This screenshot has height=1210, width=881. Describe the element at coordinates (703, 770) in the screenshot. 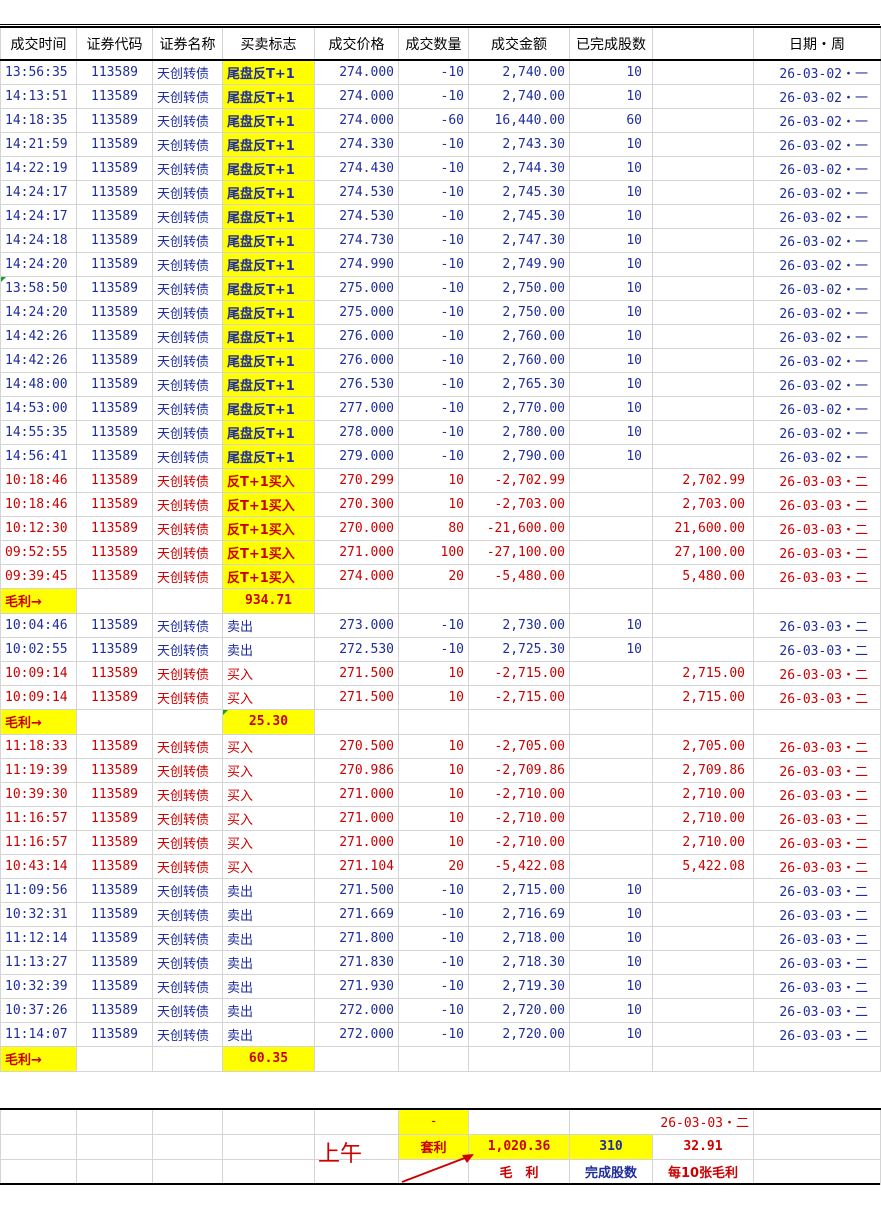

I see `cost-cell: 2,709.86` at that location.